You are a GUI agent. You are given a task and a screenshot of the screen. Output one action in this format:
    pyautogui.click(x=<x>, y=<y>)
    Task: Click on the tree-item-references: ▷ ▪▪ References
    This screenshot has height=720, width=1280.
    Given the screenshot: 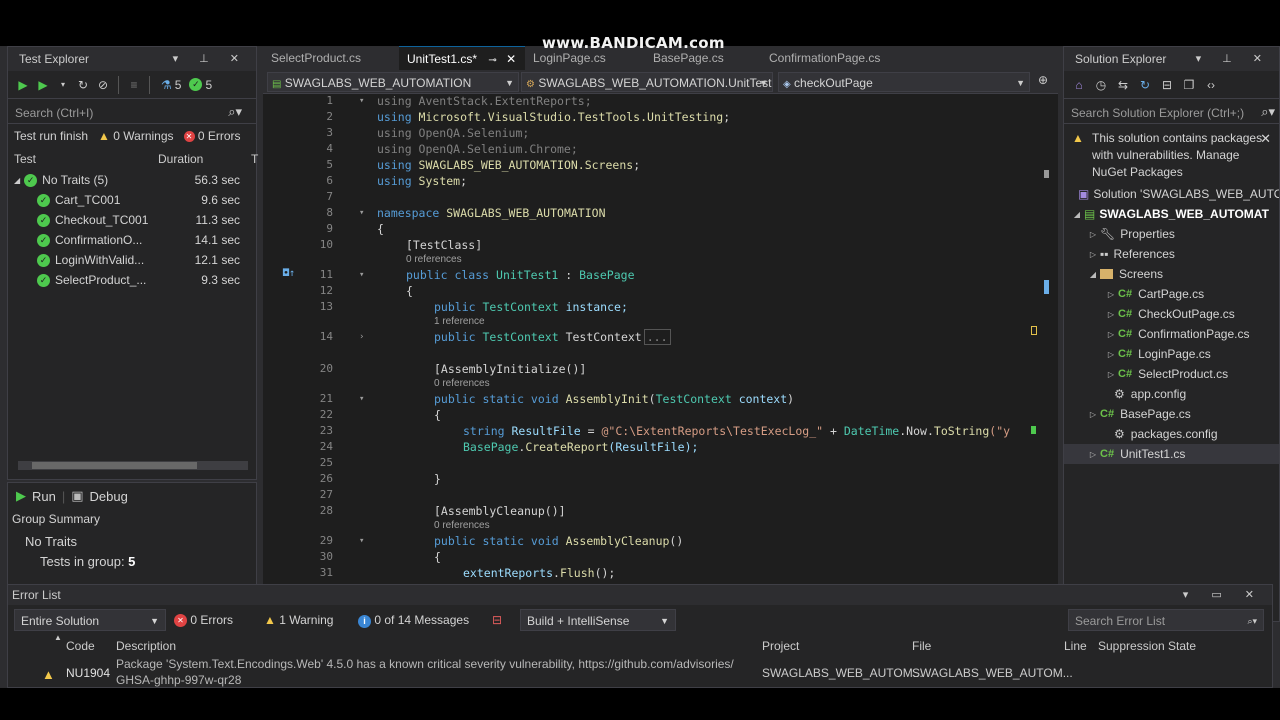 What is the action you would take?
    pyautogui.click(x=1171, y=254)
    